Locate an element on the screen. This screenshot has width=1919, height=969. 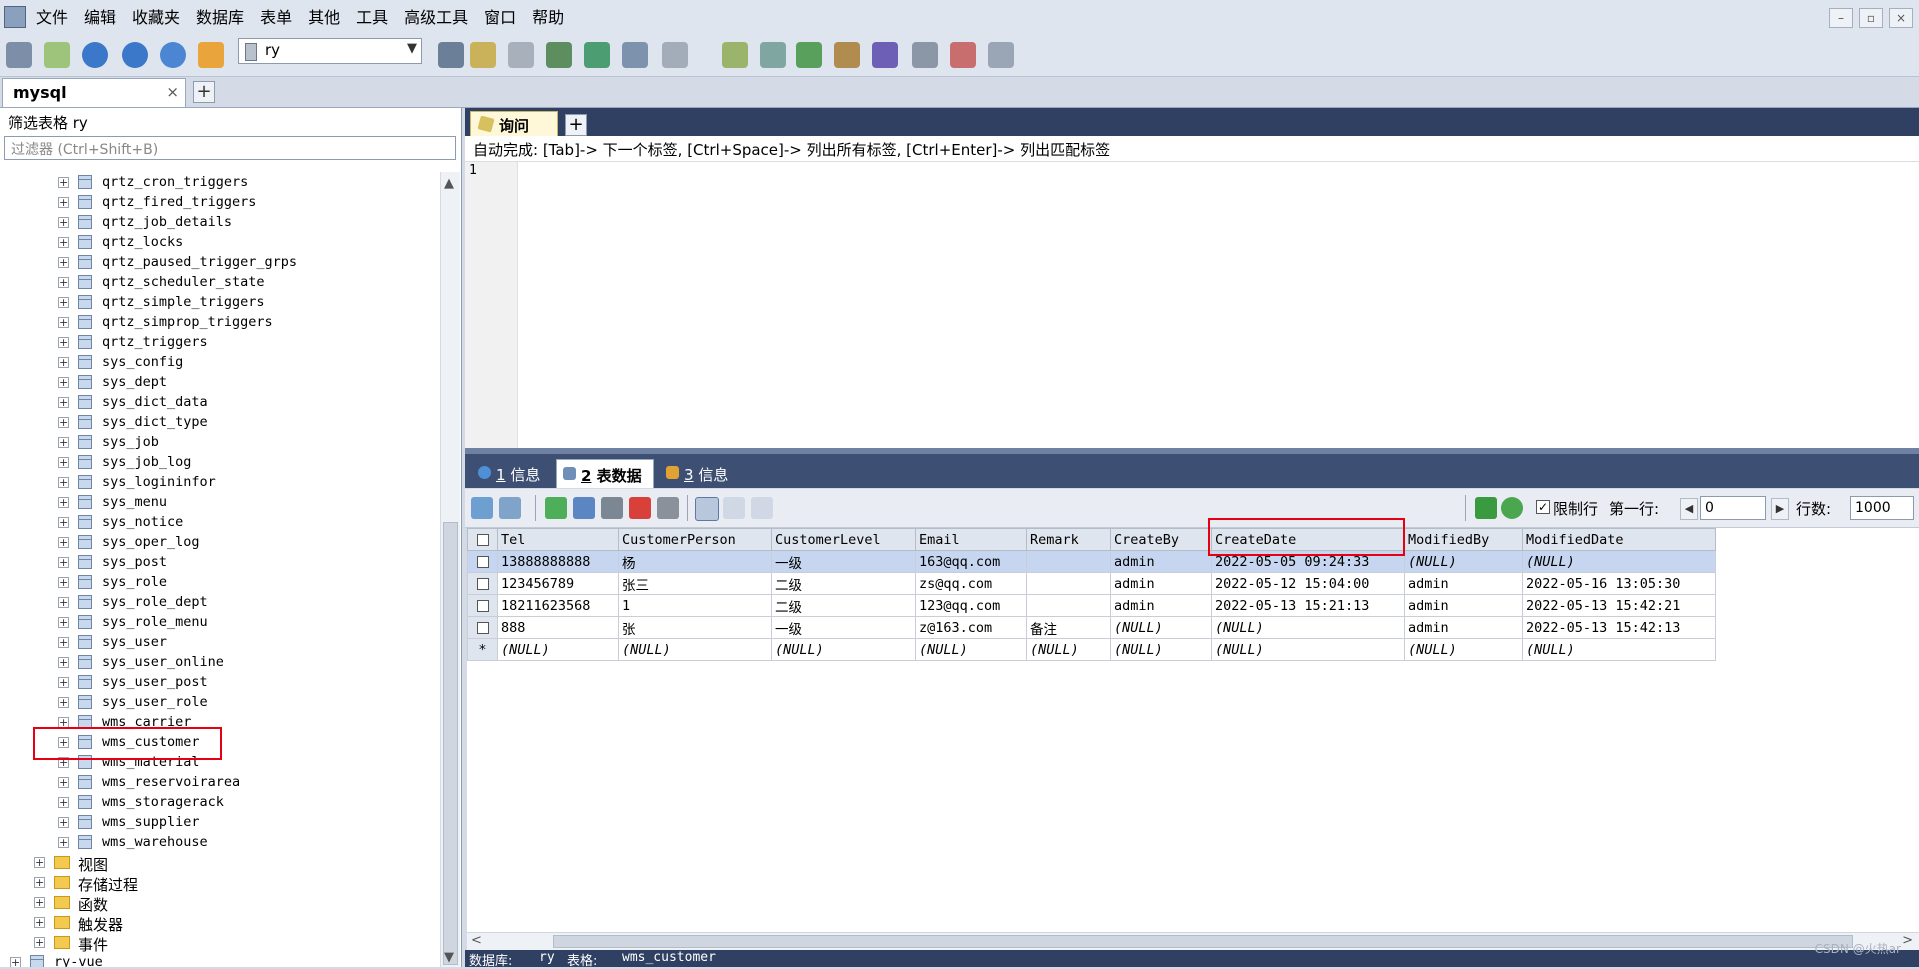
filter-icon is located at coordinates (1486, 508).